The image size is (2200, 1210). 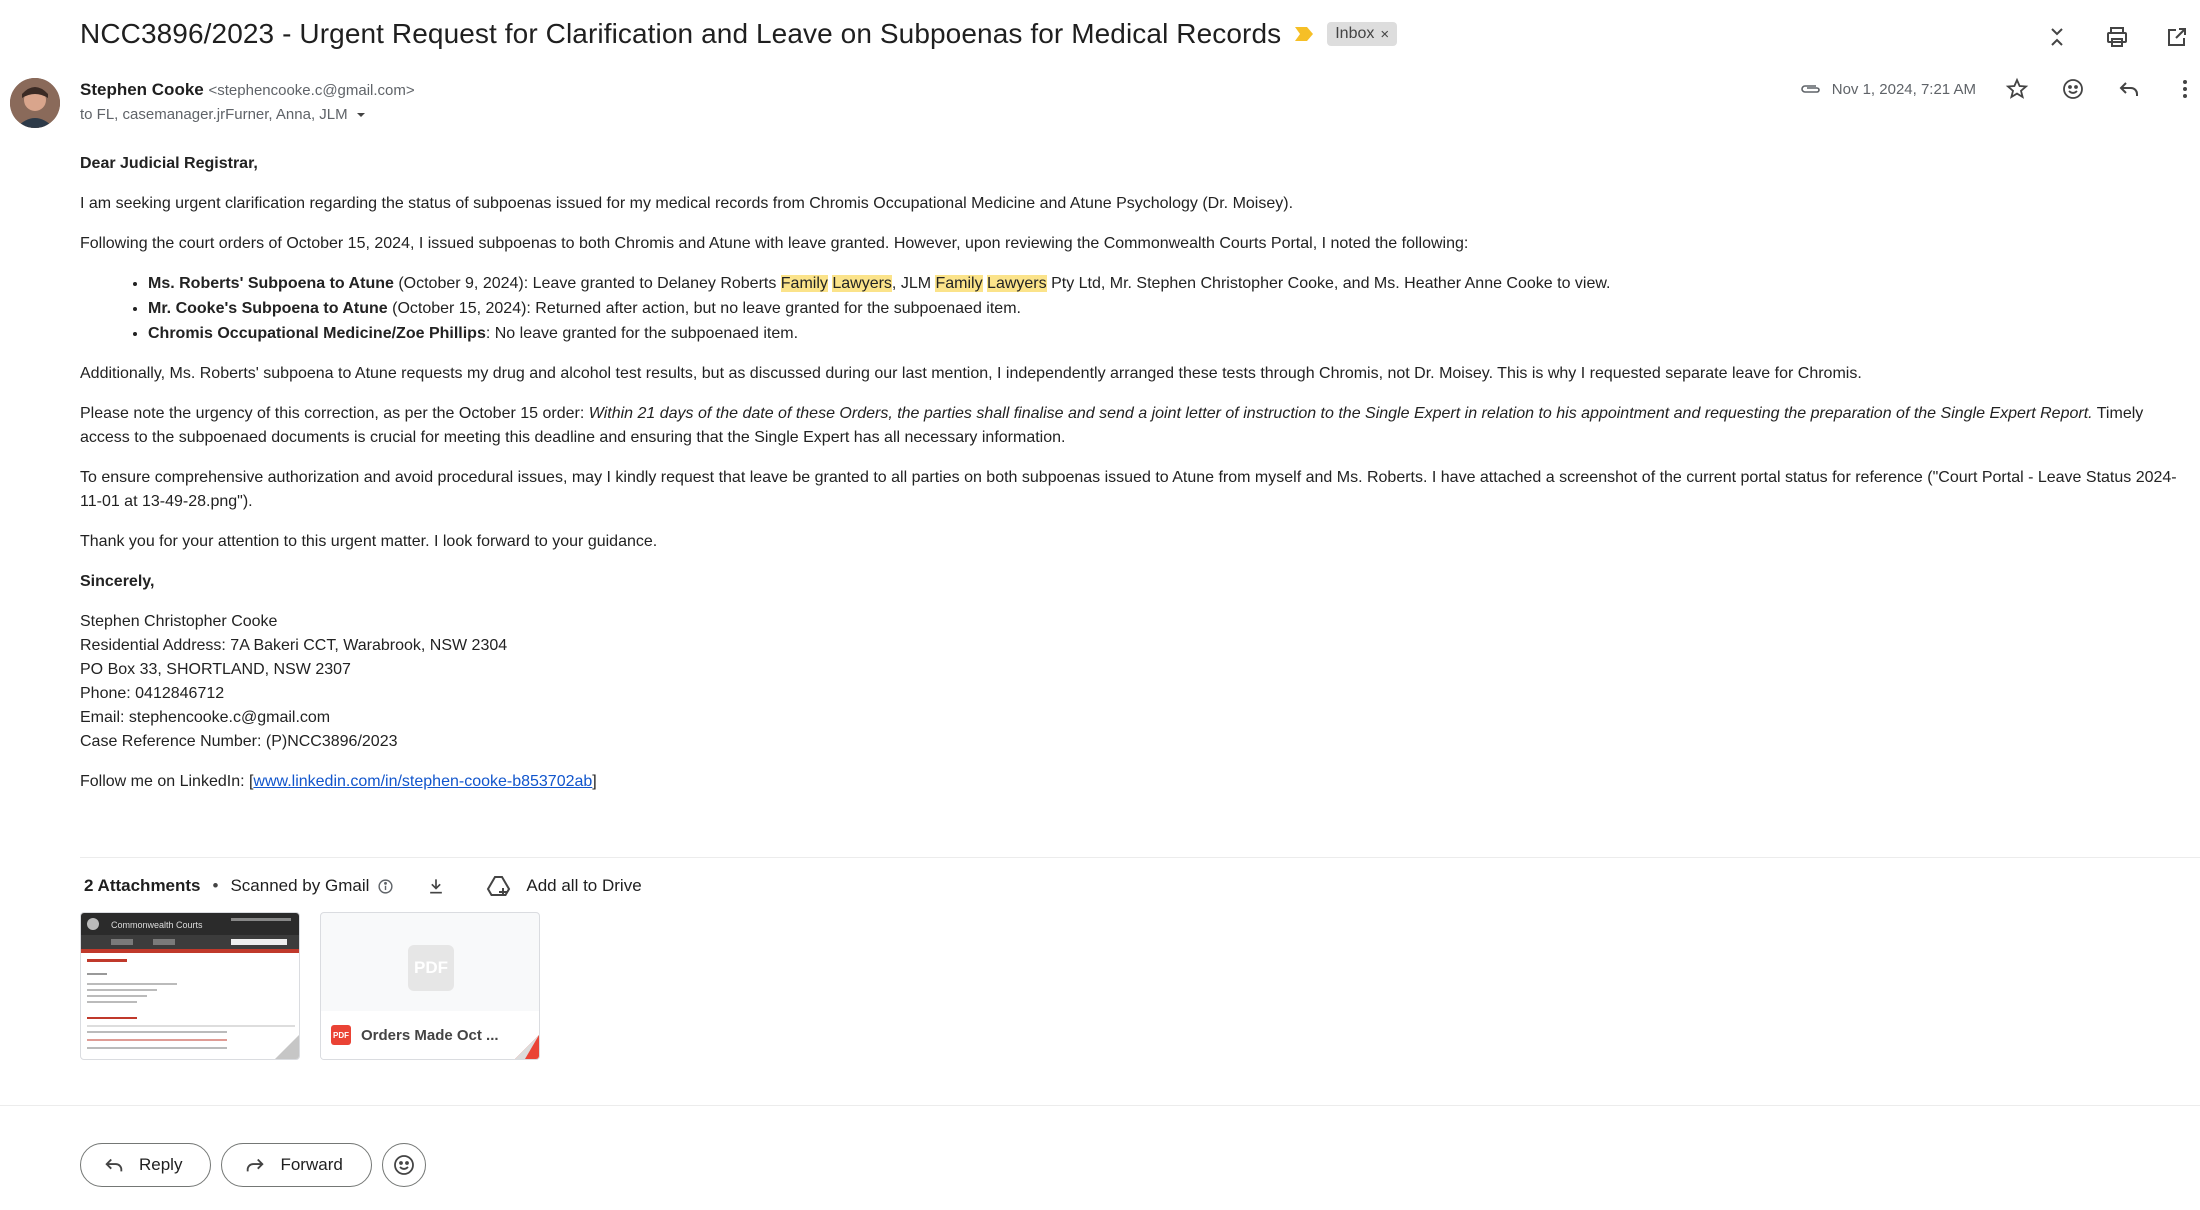 I want to click on attachments-count: 2 Attachments, so click(x=142, y=885).